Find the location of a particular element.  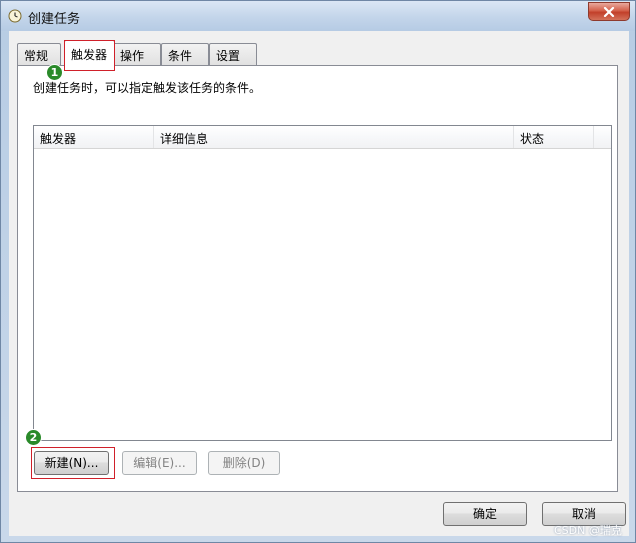

column-status: 状态 is located at coordinates (554, 137).